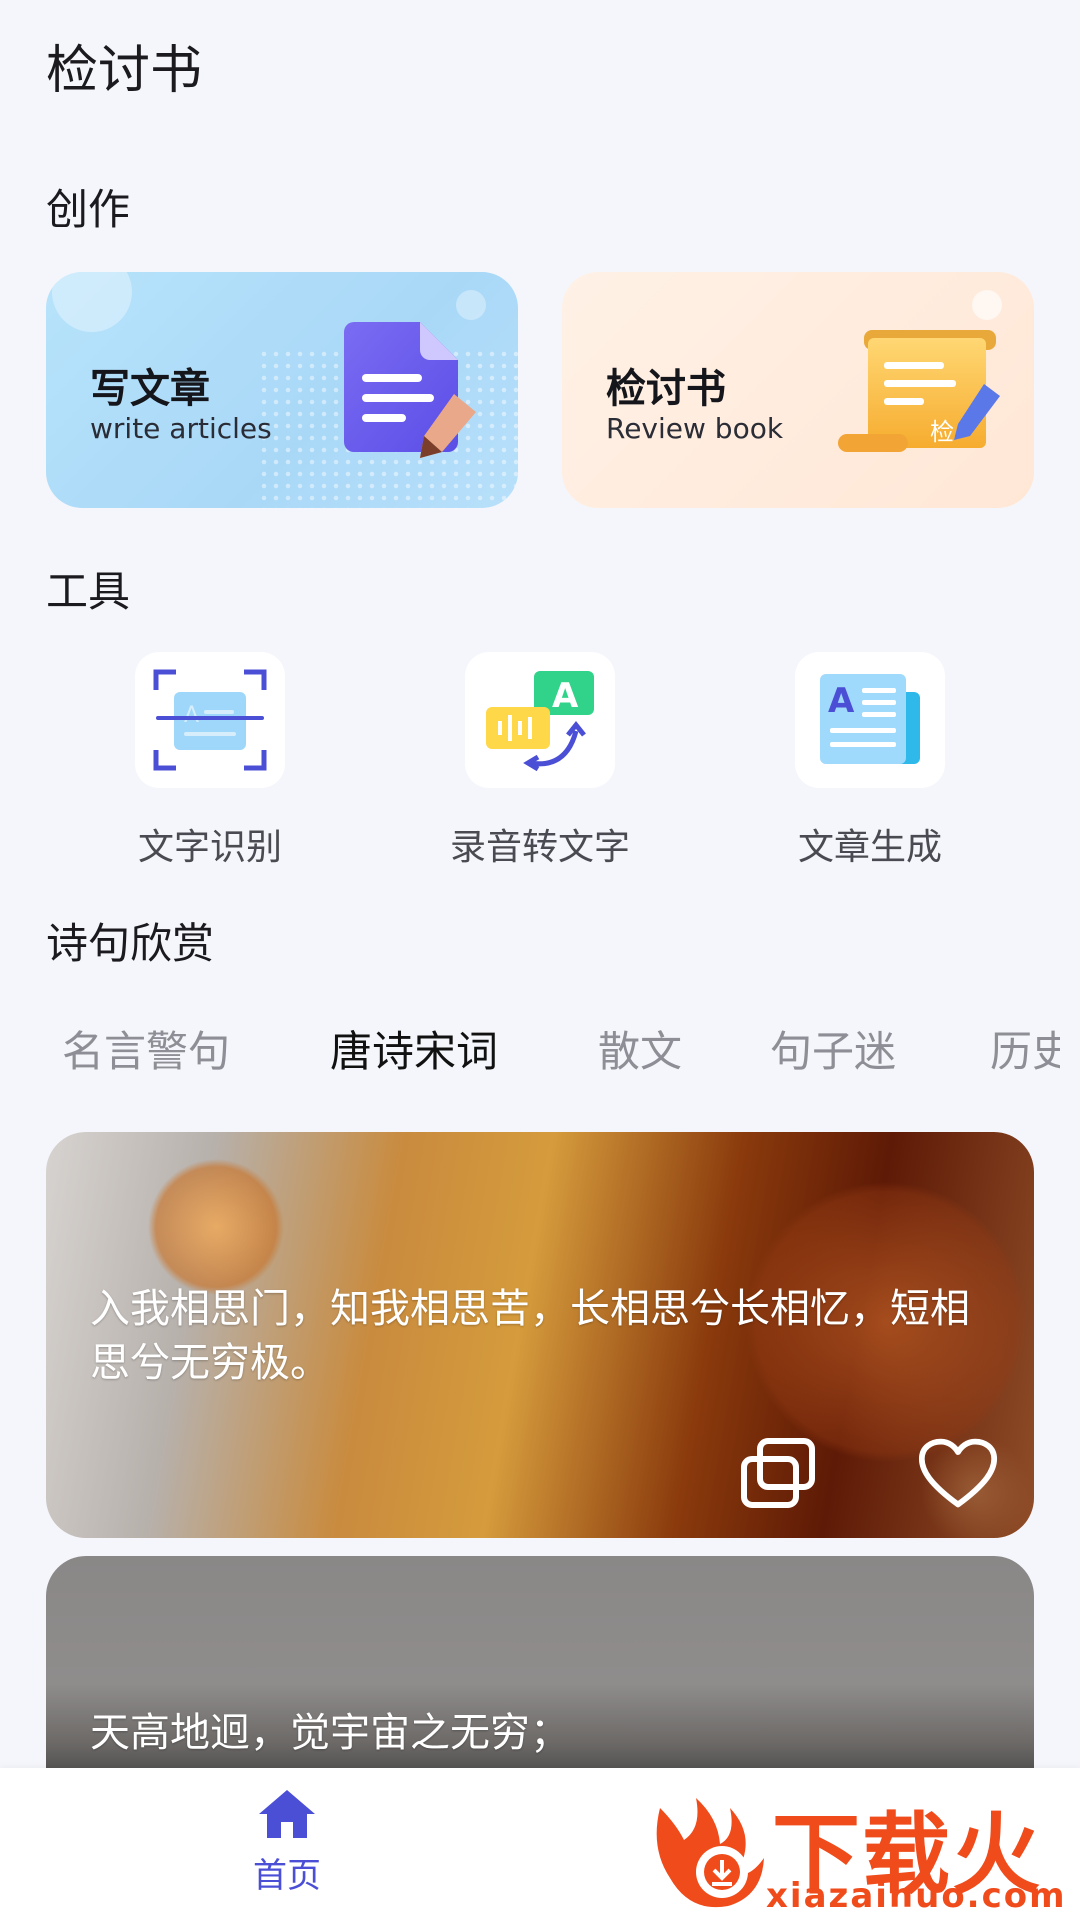 Image resolution: width=1080 pixels, height=1920 pixels. I want to click on text-scan-icon: A, so click(210, 720).